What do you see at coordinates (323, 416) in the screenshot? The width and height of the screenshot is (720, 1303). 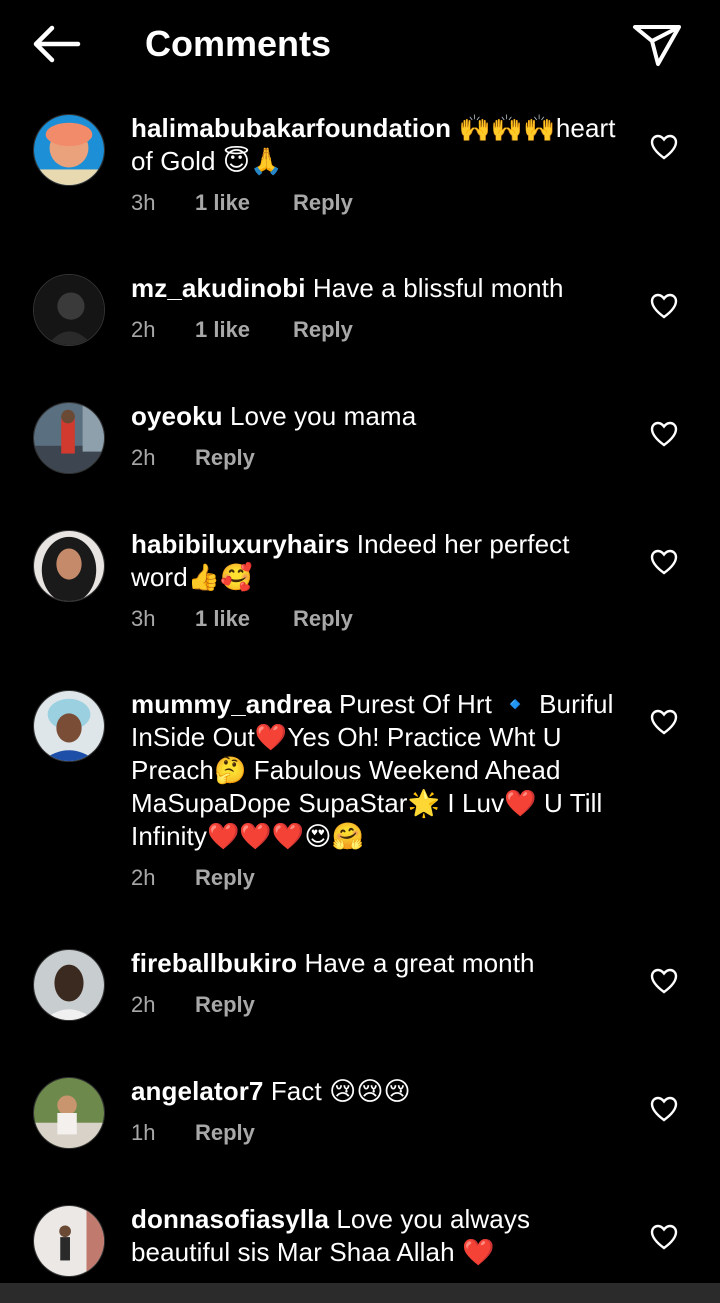 I see `comment-body: Love you mama` at bounding box center [323, 416].